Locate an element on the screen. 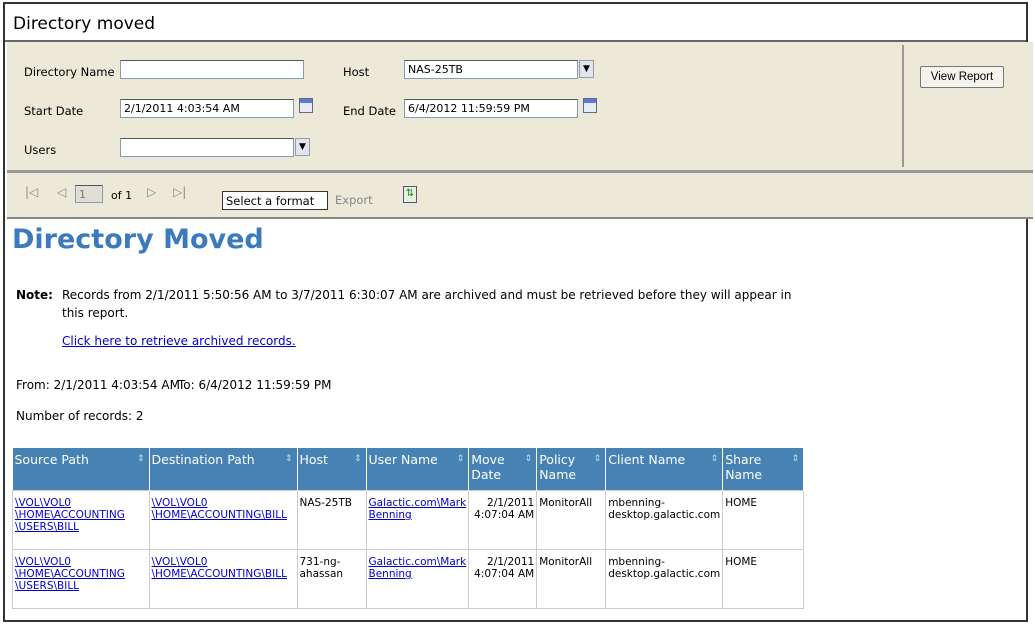 This screenshot has width=1035, height=635. directory-name-input is located at coordinates (212, 69).